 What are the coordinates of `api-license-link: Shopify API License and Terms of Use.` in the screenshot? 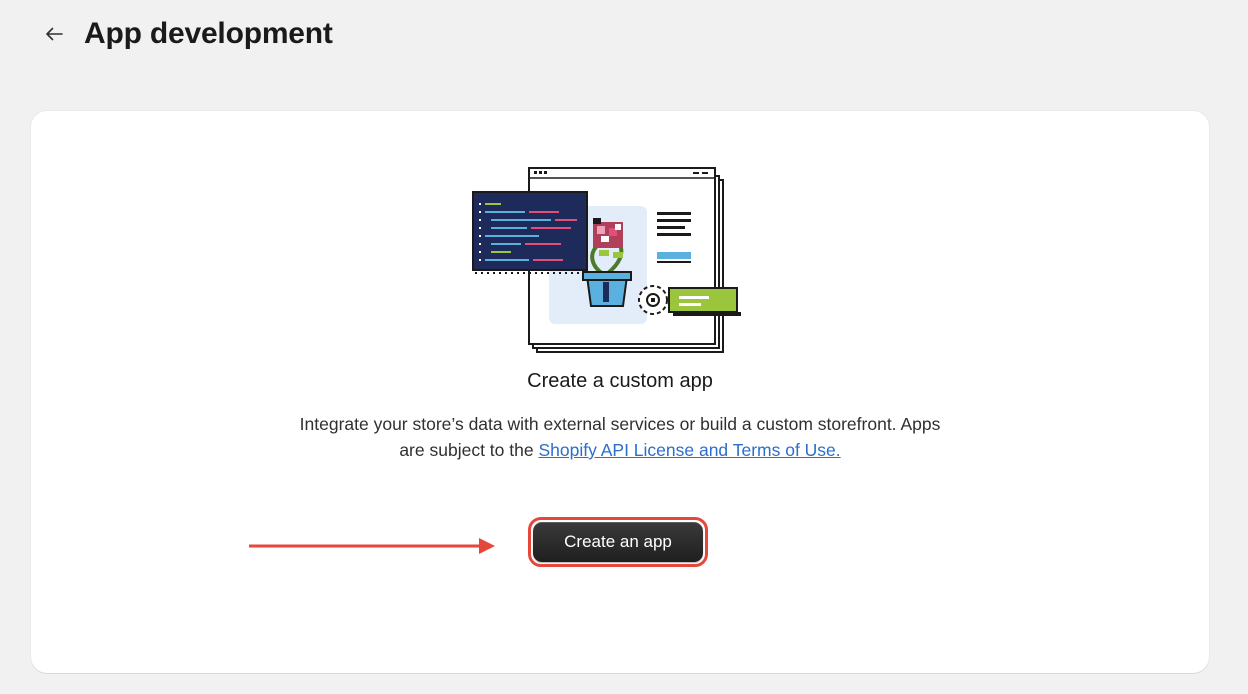 It's located at (689, 450).